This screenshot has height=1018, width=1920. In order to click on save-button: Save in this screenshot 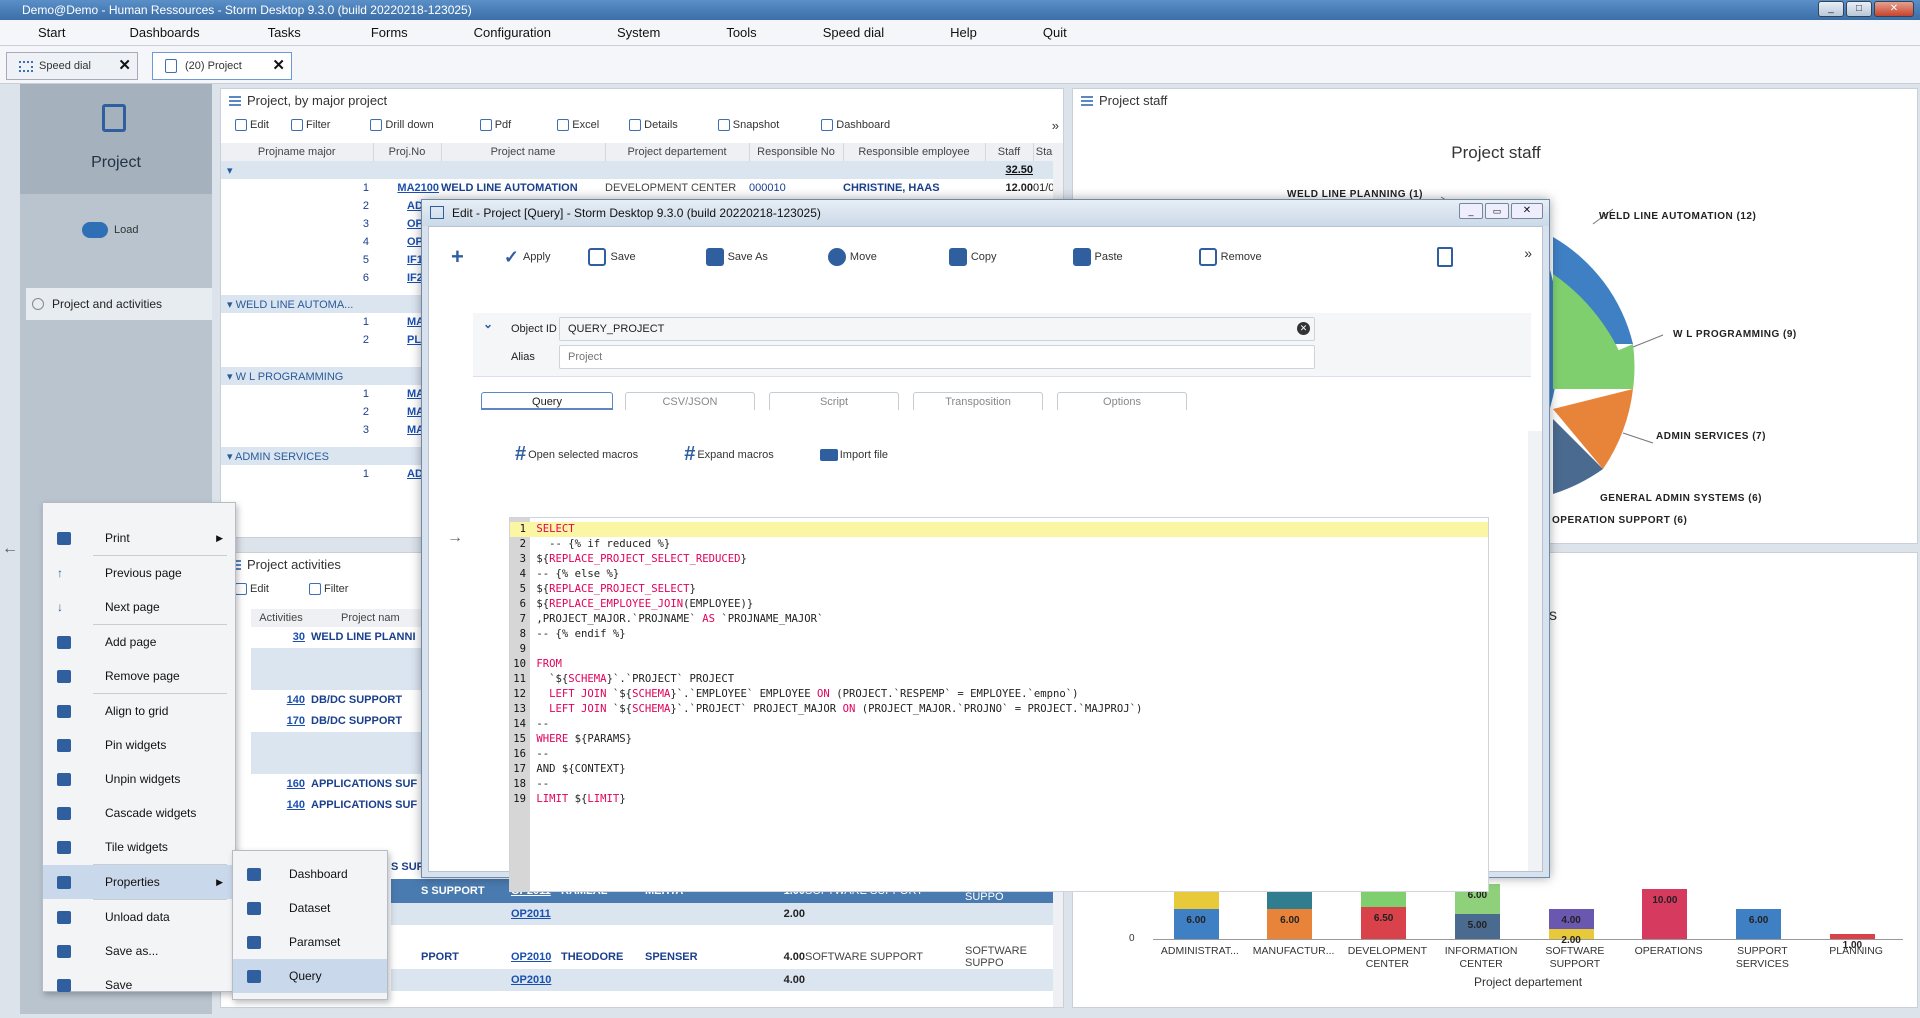, I will do `click(612, 257)`.